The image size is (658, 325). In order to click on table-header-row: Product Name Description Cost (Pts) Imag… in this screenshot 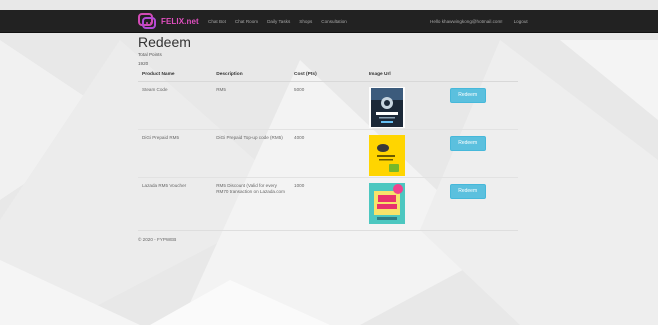, I will do `click(328, 75)`.